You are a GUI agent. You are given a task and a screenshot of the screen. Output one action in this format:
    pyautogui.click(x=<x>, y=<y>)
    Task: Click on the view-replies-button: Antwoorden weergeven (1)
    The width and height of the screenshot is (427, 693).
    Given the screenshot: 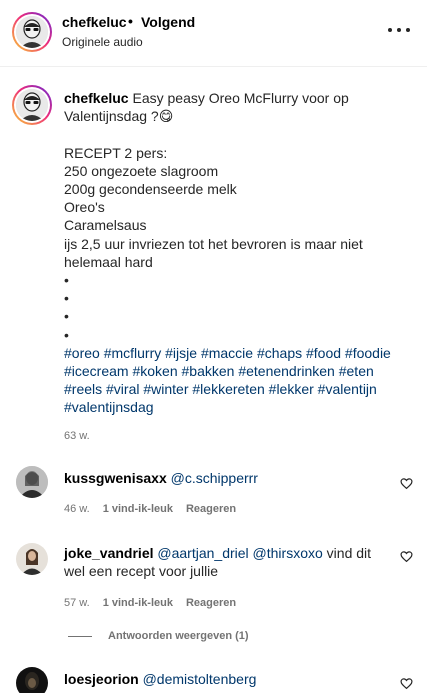 What is the action you would take?
    pyautogui.click(x=158, y=636)
    